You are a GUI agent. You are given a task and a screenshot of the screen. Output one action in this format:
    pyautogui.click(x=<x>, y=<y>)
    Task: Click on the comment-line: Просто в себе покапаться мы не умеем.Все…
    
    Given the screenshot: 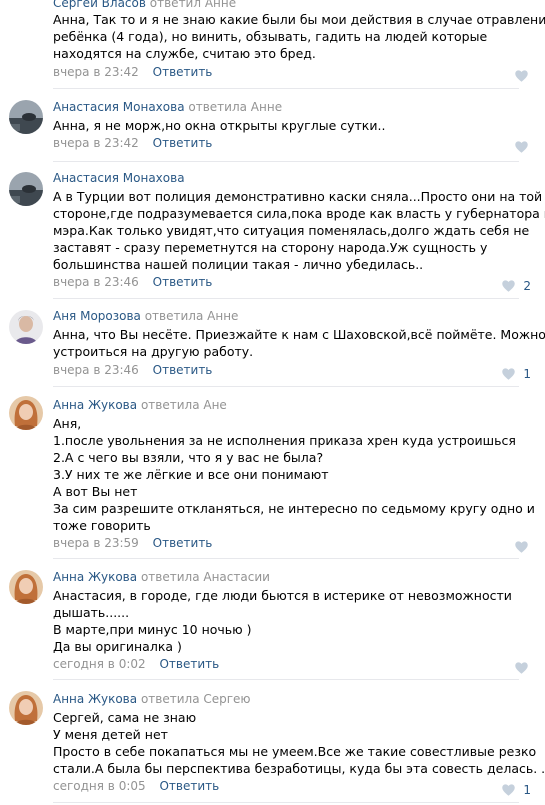 What is the action you would take?
    pyautogui.click(x=295, y=751)
    